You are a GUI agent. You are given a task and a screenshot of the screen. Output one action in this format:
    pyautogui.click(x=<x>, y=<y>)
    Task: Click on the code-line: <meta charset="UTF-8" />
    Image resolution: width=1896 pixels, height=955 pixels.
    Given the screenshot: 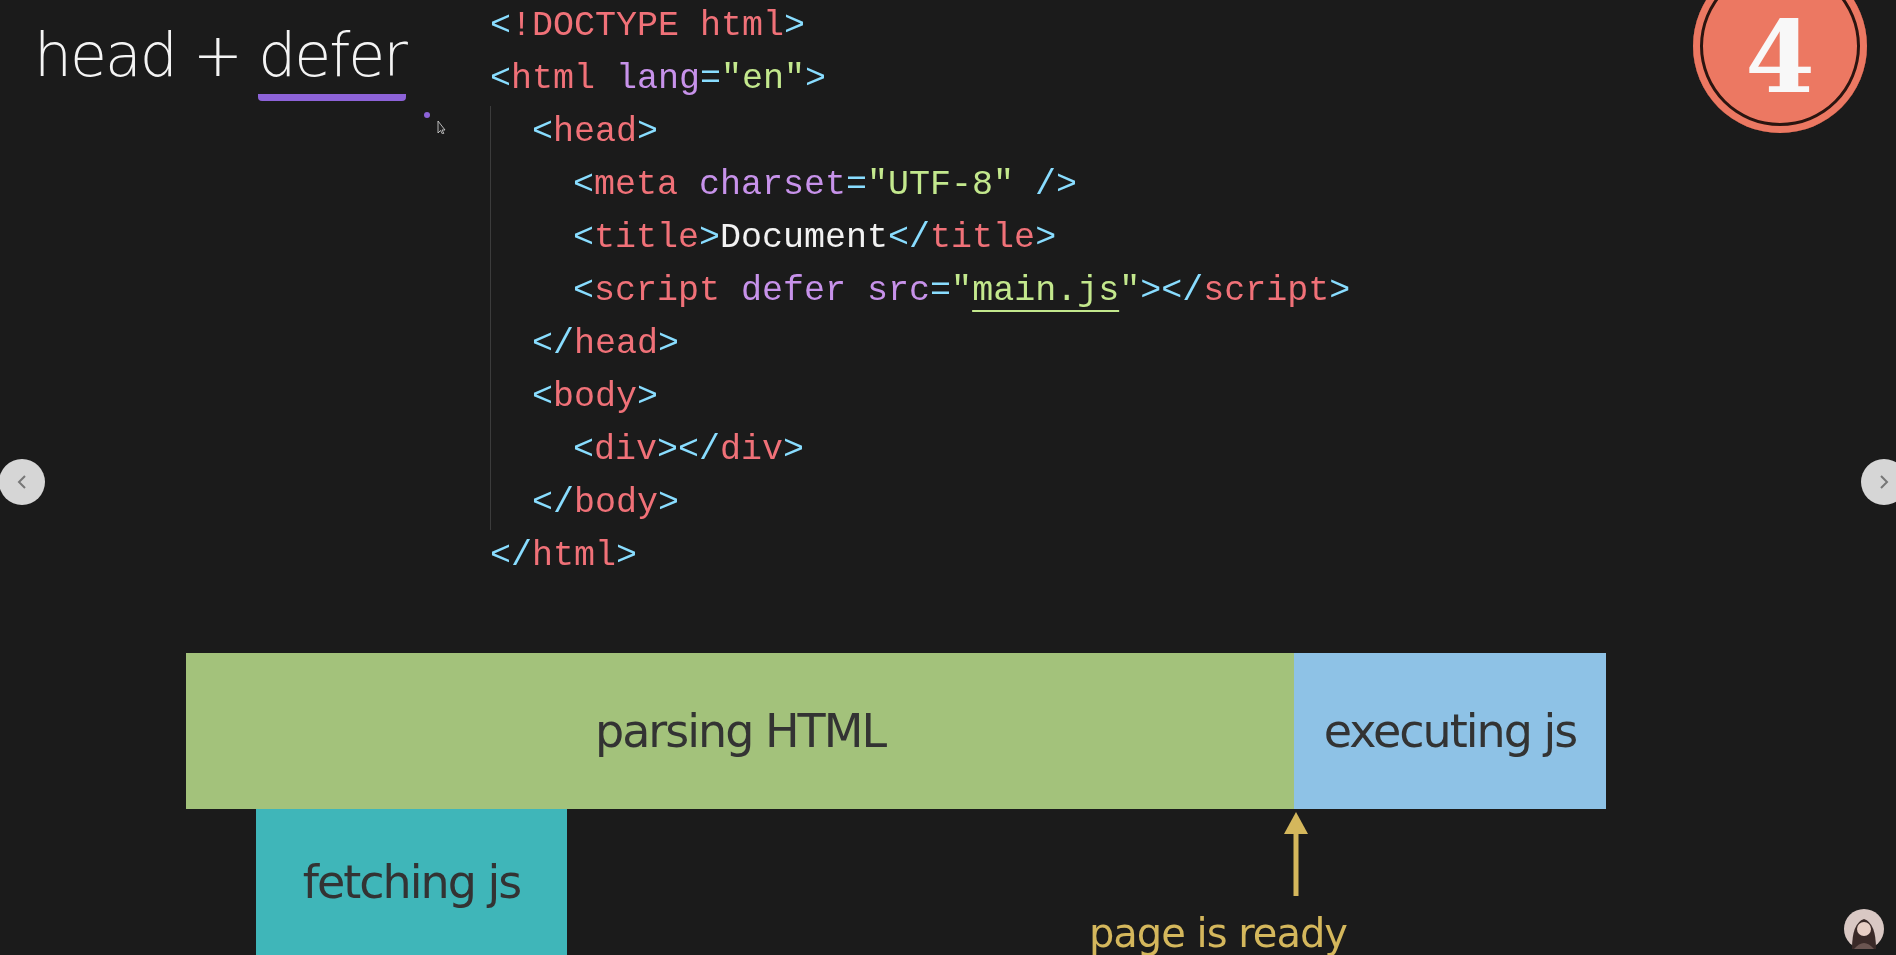 What is the action you would take?
    pyautogui.click(x=825, y=185)
    